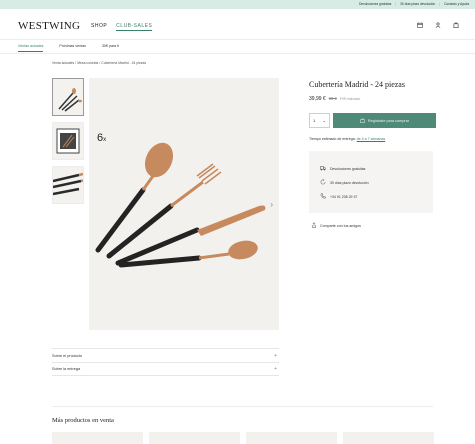 Image resolution: width=475 pixels, height=444 pixels. What do you see at coordinates (134, 27) in the screenshot?
I see `nav-club-sales: CLUB-SALES` at bounding box center [134, 27].